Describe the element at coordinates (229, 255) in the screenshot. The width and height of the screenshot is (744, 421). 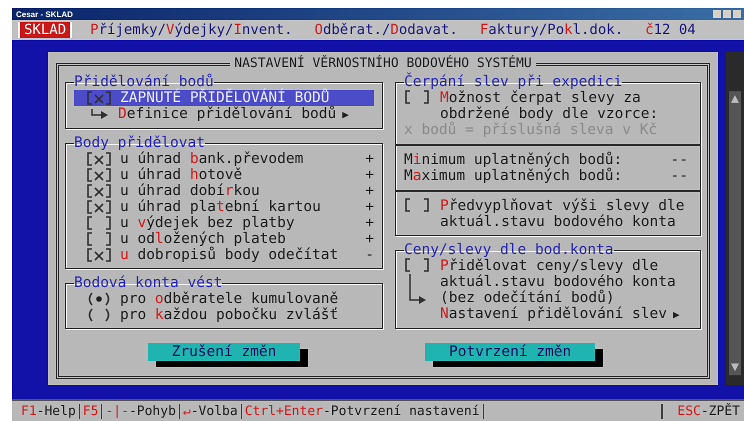
I see `option-label: u dobropisů body odečítat` at that location.